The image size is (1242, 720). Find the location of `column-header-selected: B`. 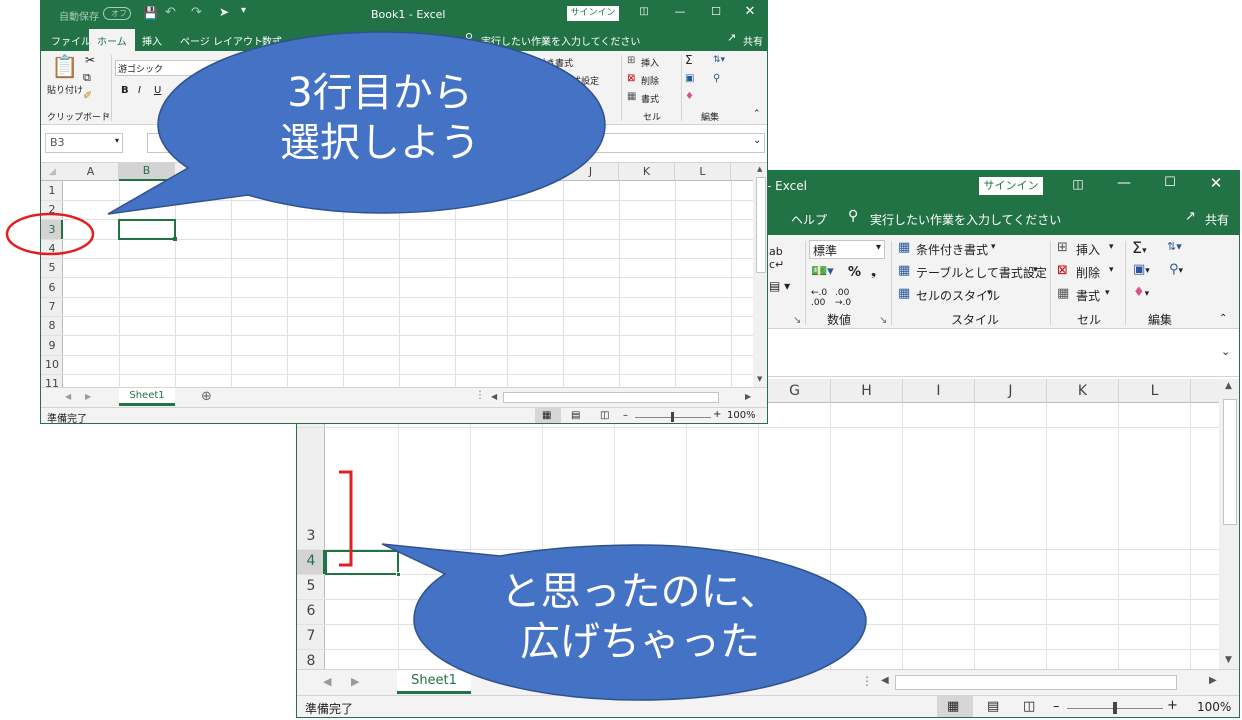

column-header-selected: B is located at coordinates (147, 172).